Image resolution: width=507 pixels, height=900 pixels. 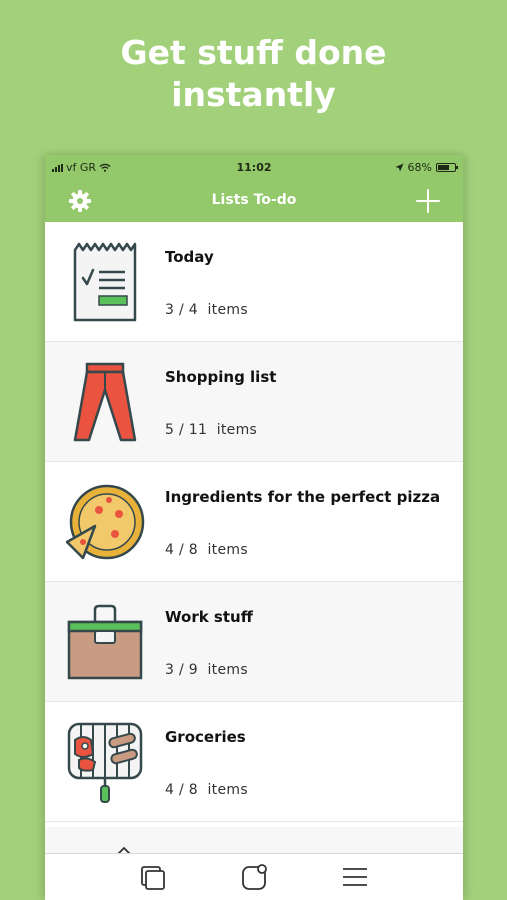 I want to click on list-title: Shopping list, so click(x=221, y=377).